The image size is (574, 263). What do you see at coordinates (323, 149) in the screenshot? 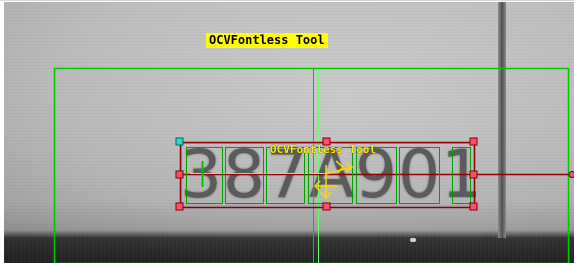
I see `roi-tool-label: OCVFontless Tool` at bounding box center [323, 149].